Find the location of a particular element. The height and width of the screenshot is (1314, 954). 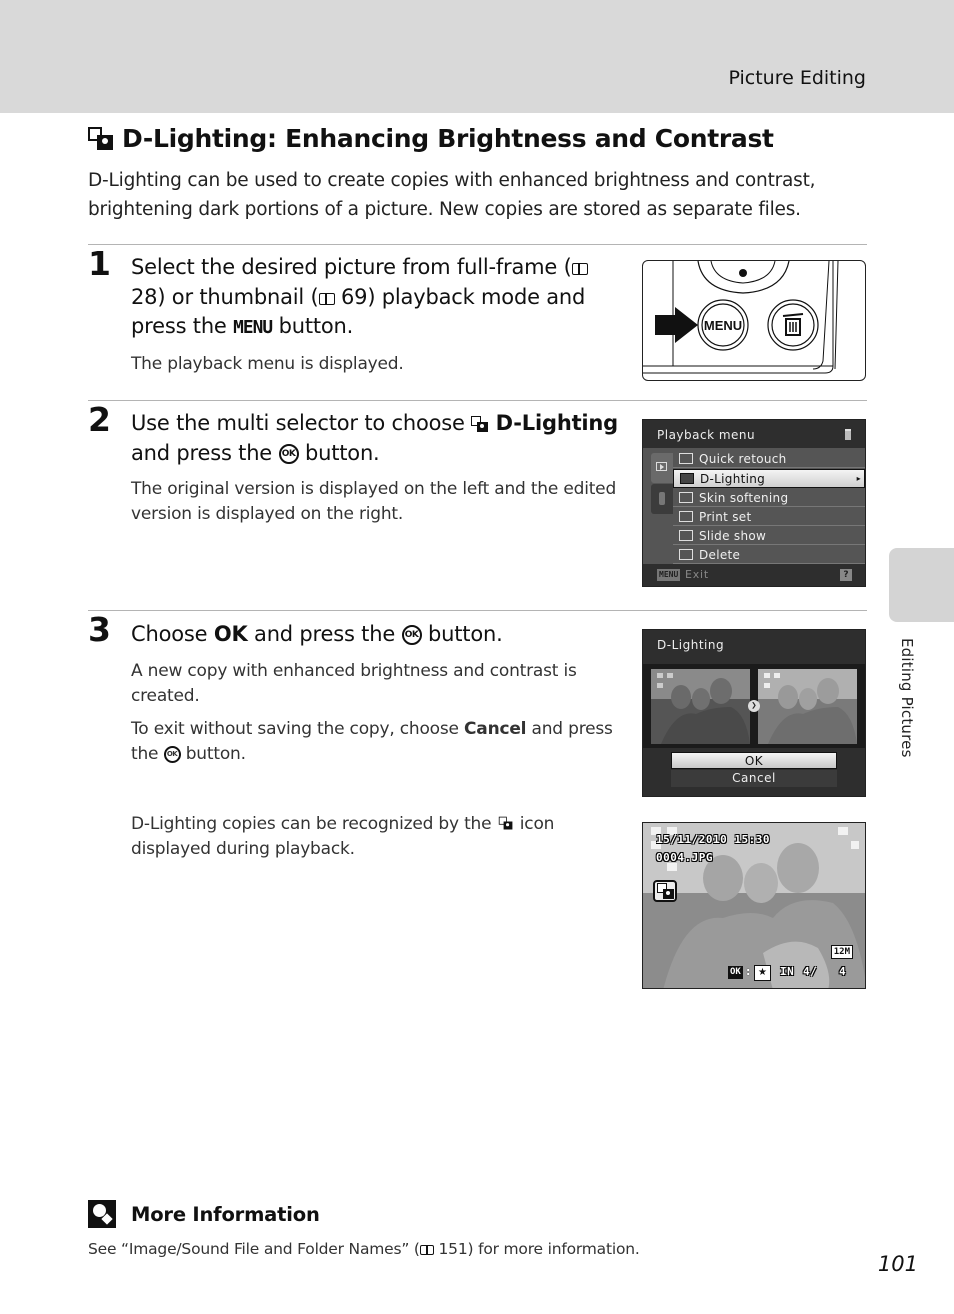

chapter-label: Editing Pictures is located at coordinates (907, 698).